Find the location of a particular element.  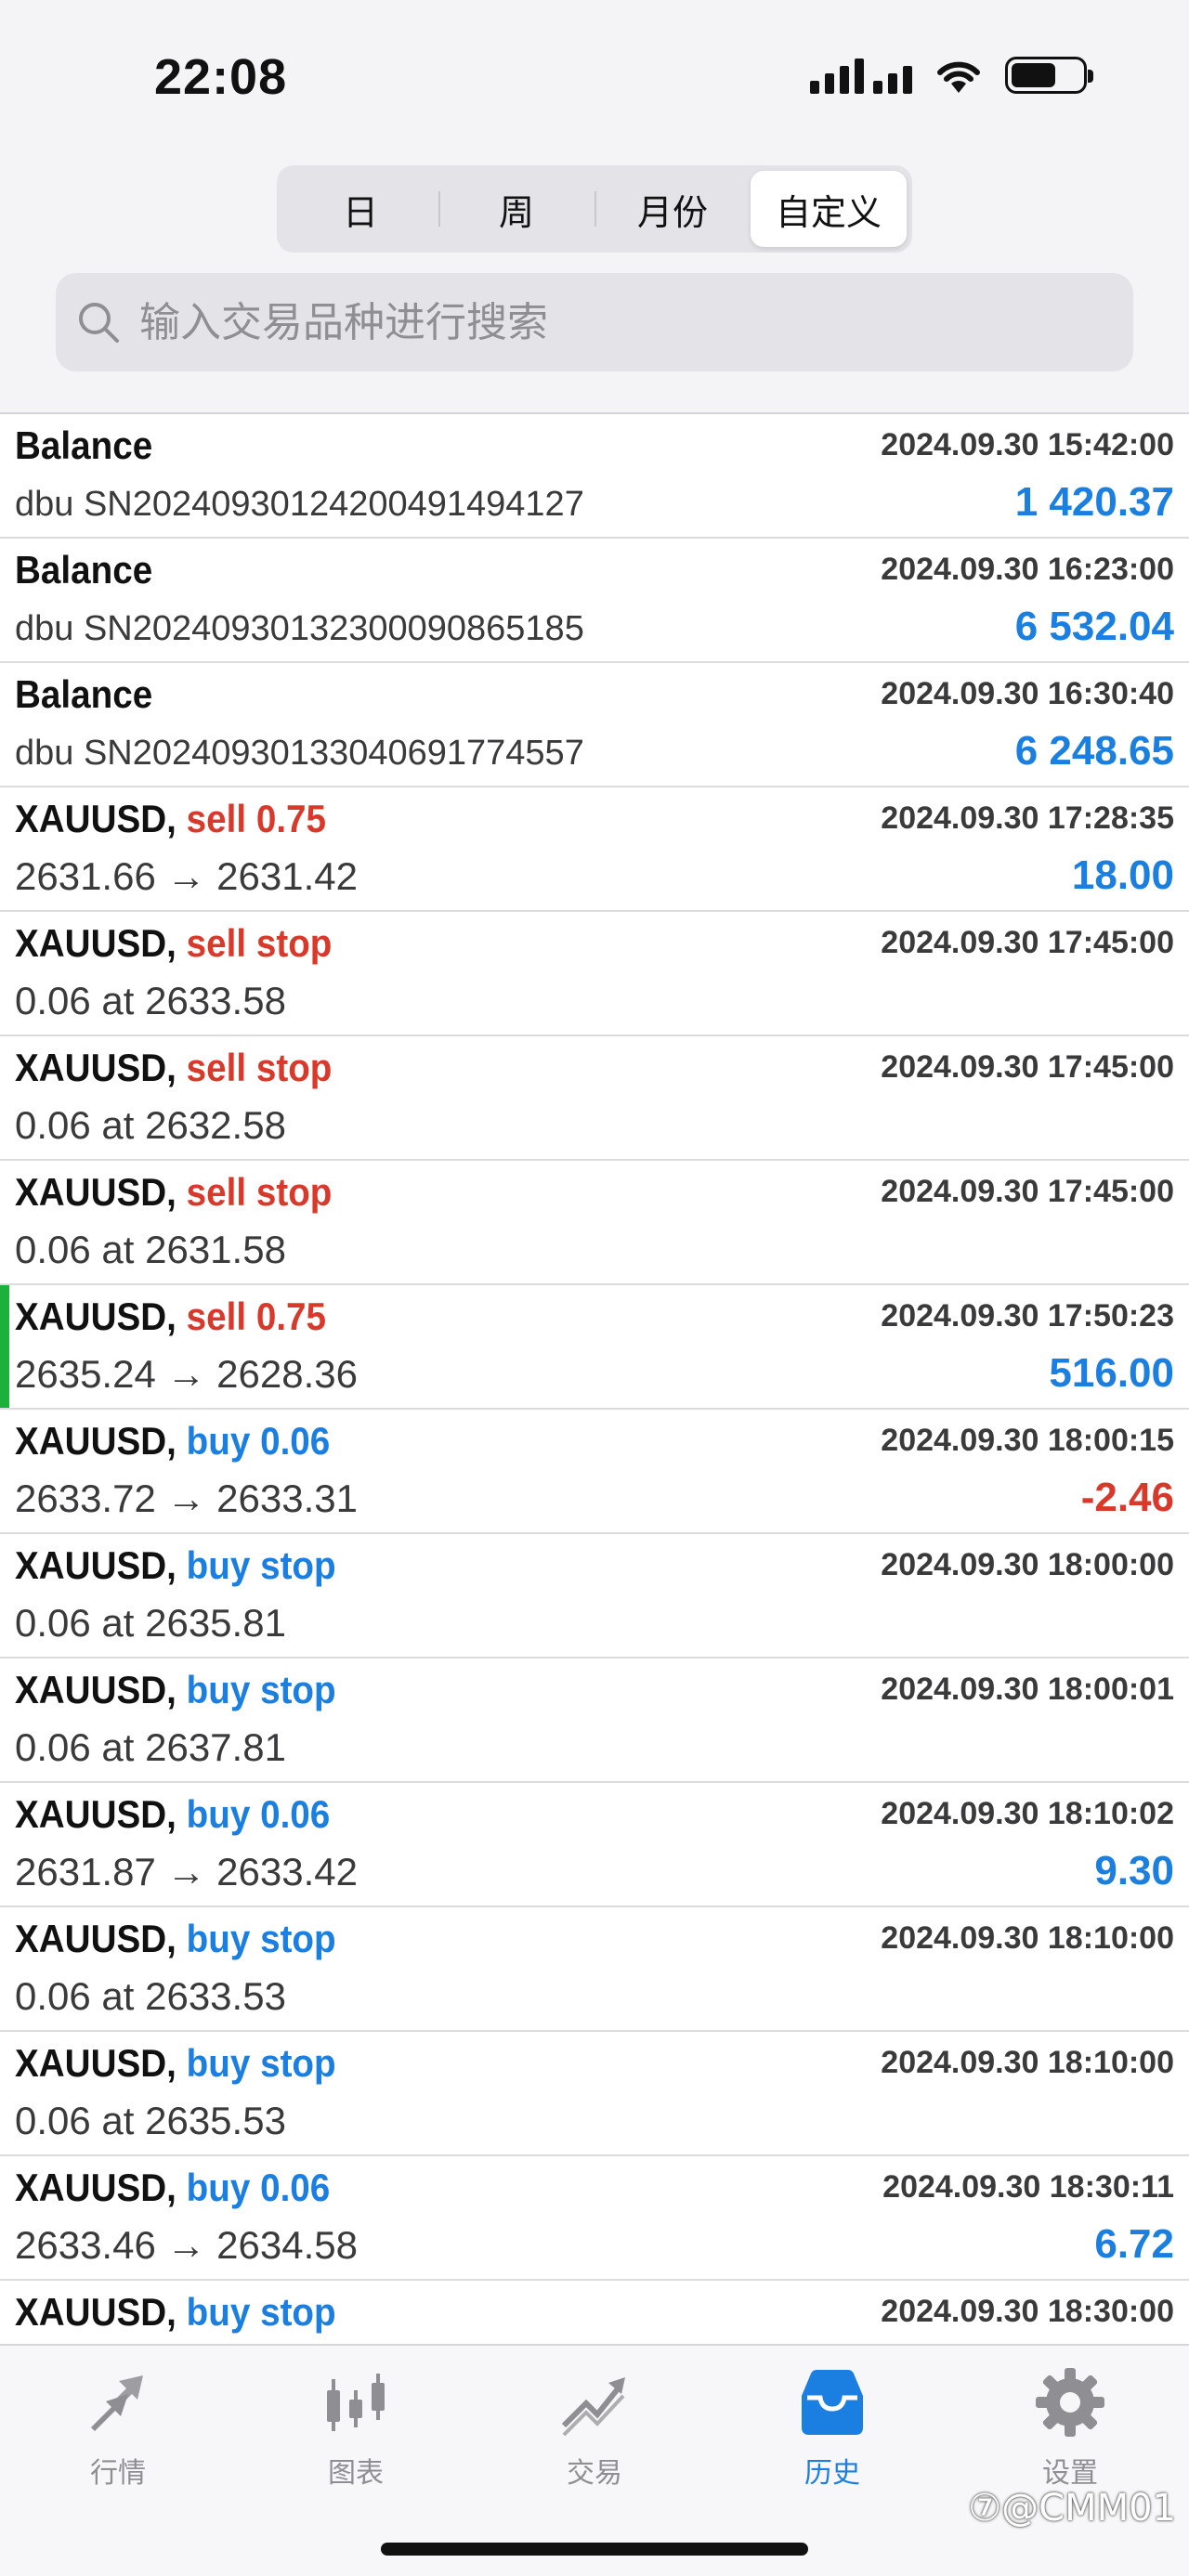

trade-icon is located at coordinates (593, 2407).